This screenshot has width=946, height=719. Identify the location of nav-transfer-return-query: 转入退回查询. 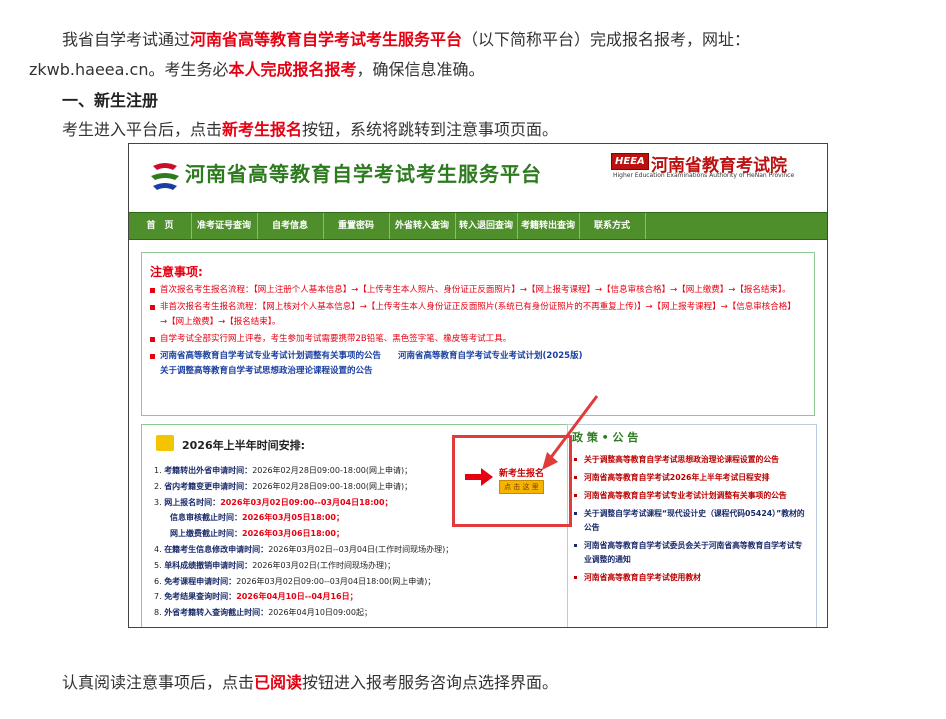
(486, 226).